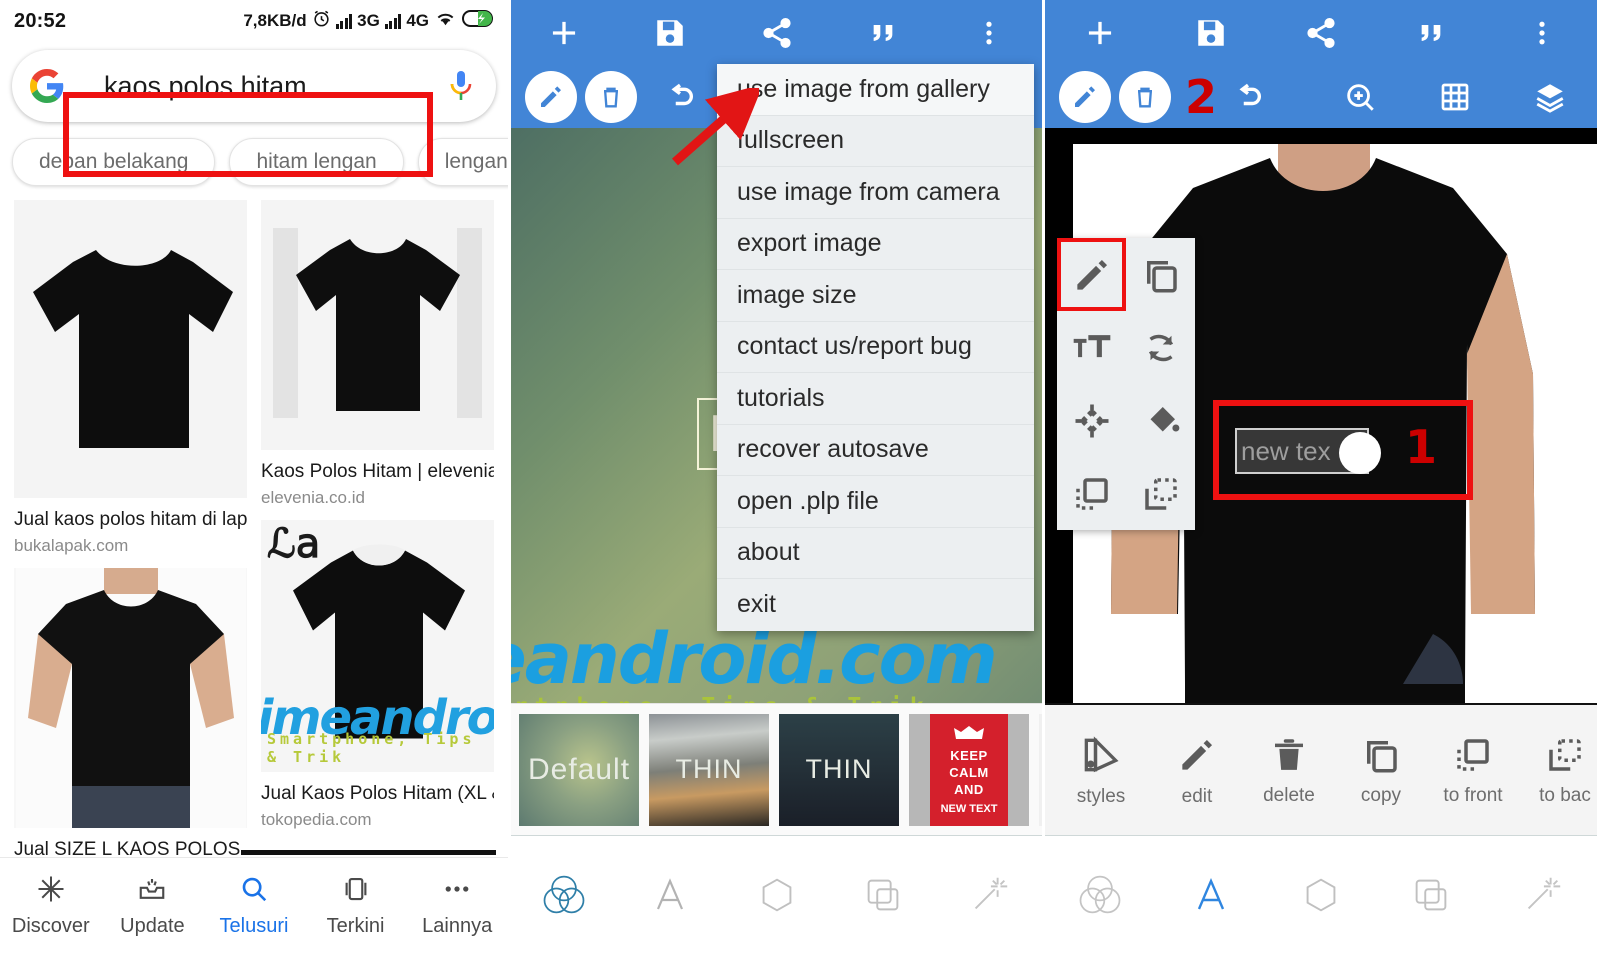 The height and width of the screenshot is (953, 1600). What do you see at coordinates (1160, 274) in the screenshot?
I see `copy-tool` at bounding box center [1160, 274].